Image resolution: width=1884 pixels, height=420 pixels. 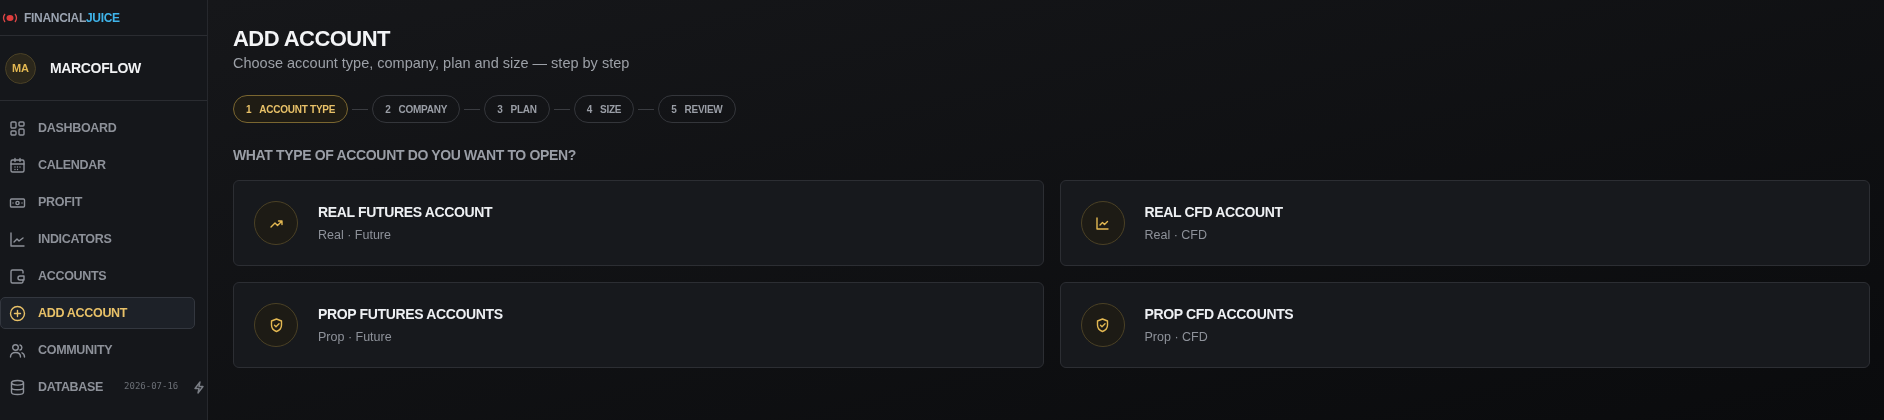 What do you see at coordinates (52, 387) in the screenshot?
I see `nav-item: DATABASE` at bounding box center [52, 387].